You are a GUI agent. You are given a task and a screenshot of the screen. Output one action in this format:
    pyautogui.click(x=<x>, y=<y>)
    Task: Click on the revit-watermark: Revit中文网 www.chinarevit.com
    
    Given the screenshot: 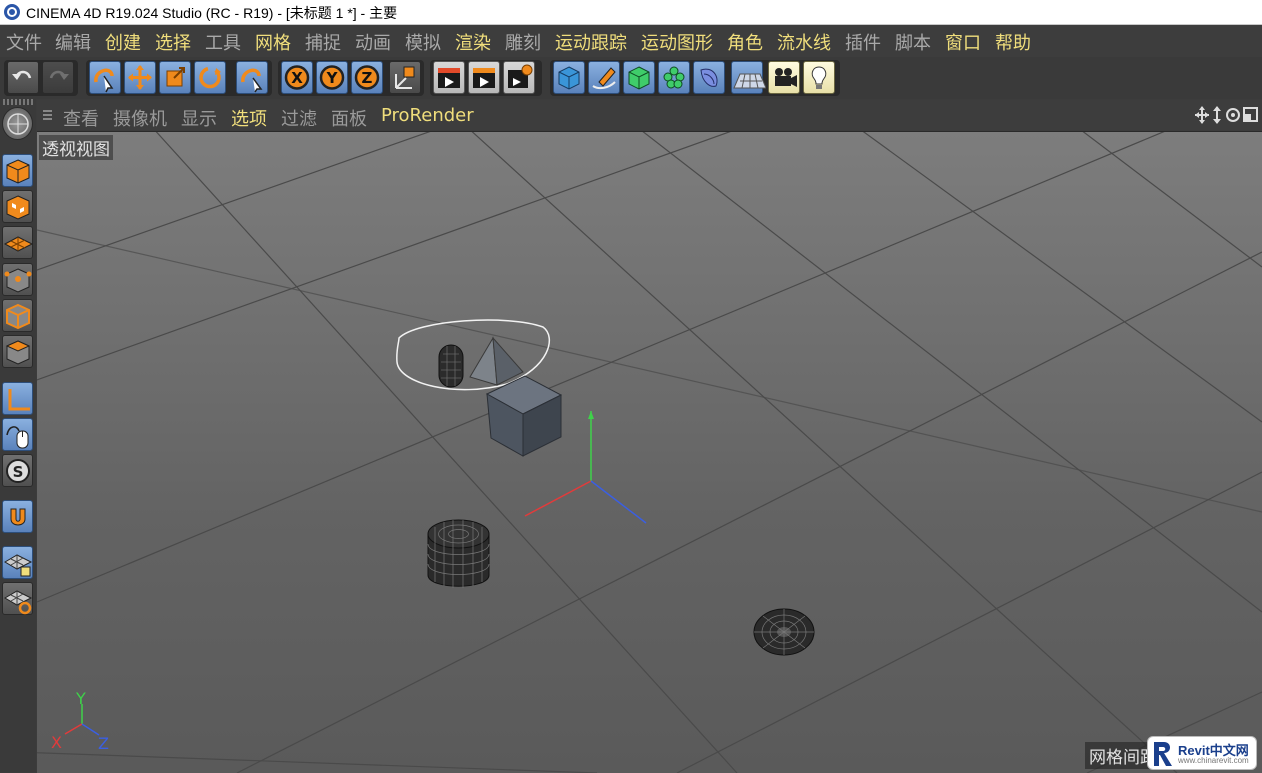 What is the action you would take?
    pyautogui.click(x=1202, y=753)
    